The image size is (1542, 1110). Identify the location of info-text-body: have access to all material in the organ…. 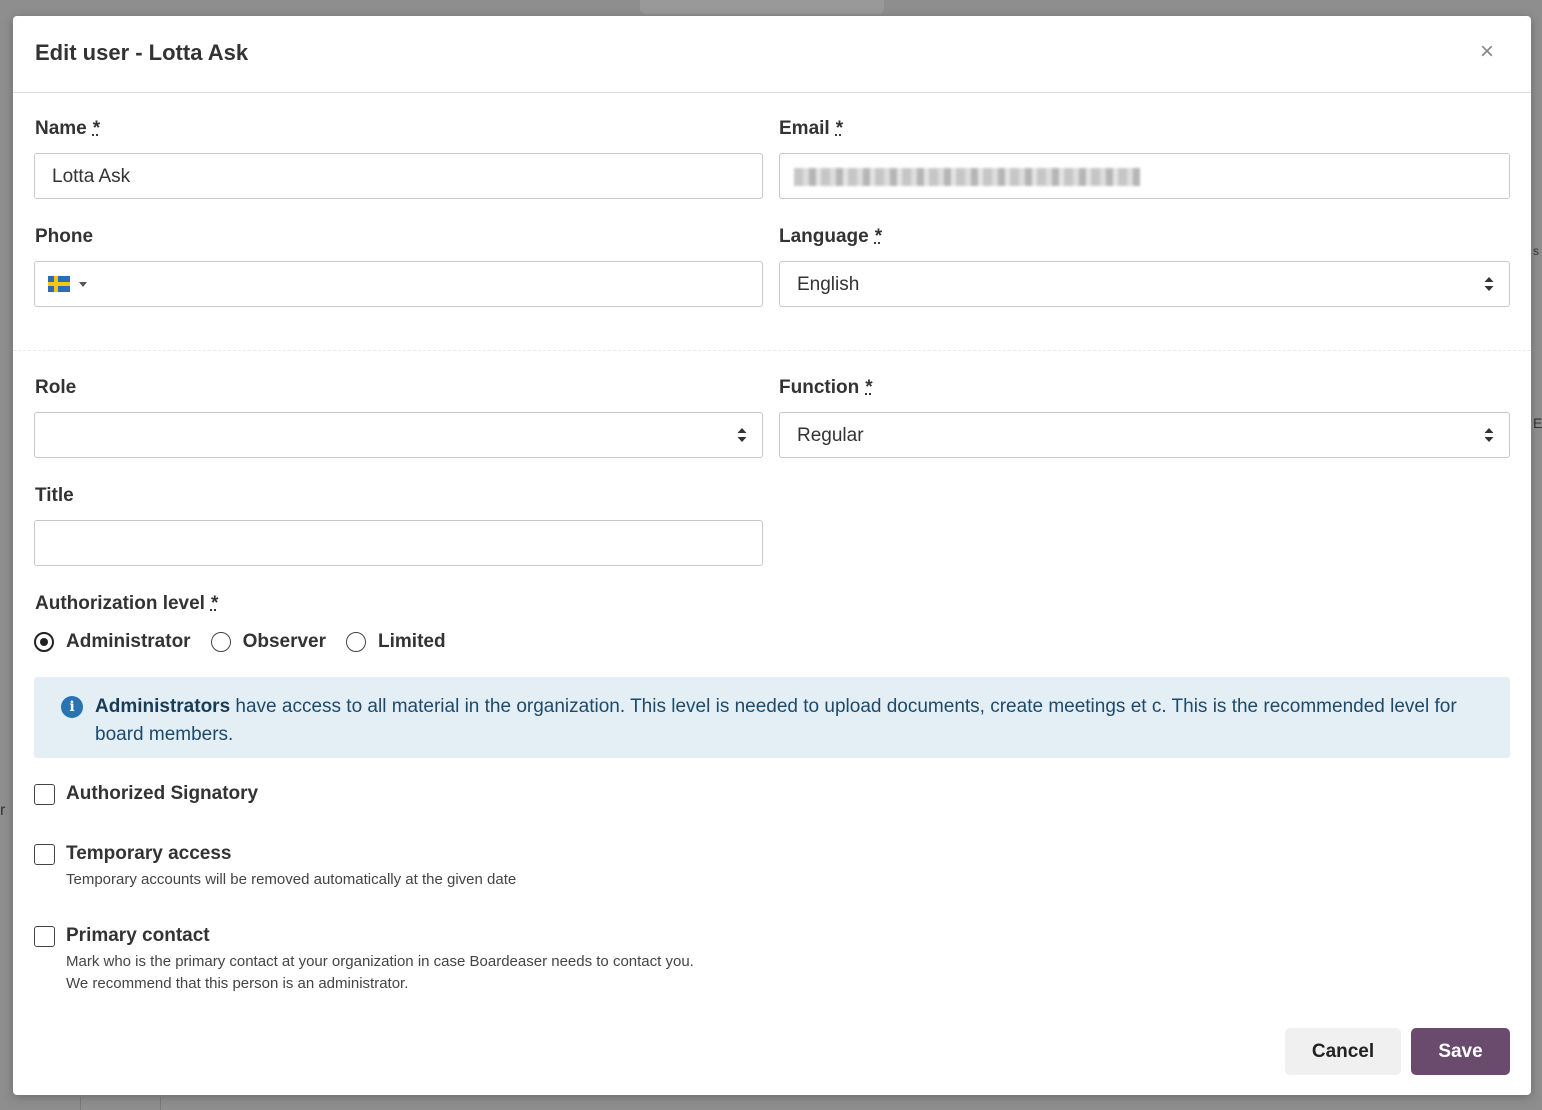
(776, 720).